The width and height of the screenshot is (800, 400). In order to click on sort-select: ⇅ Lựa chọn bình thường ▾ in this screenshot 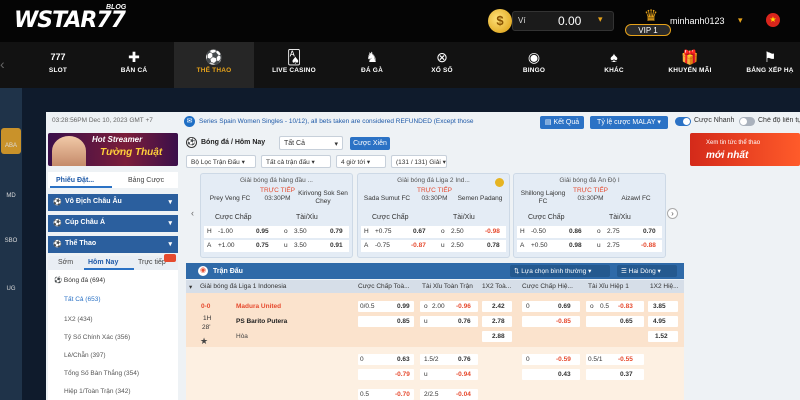, I will do `click(560, 271)`.